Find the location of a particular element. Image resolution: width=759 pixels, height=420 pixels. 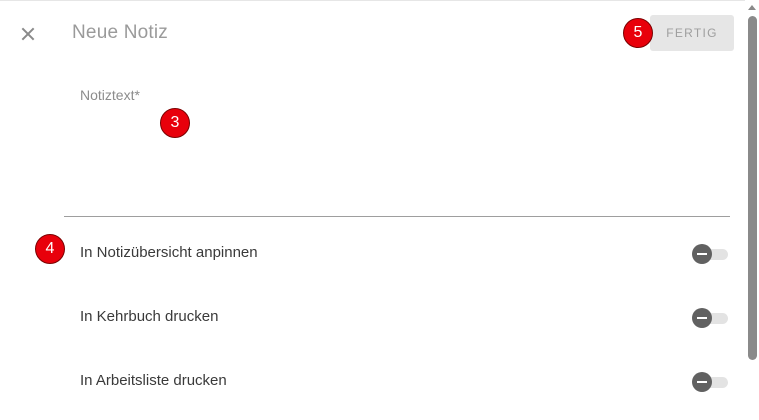

close-icon is located at coordinates (28, 34).